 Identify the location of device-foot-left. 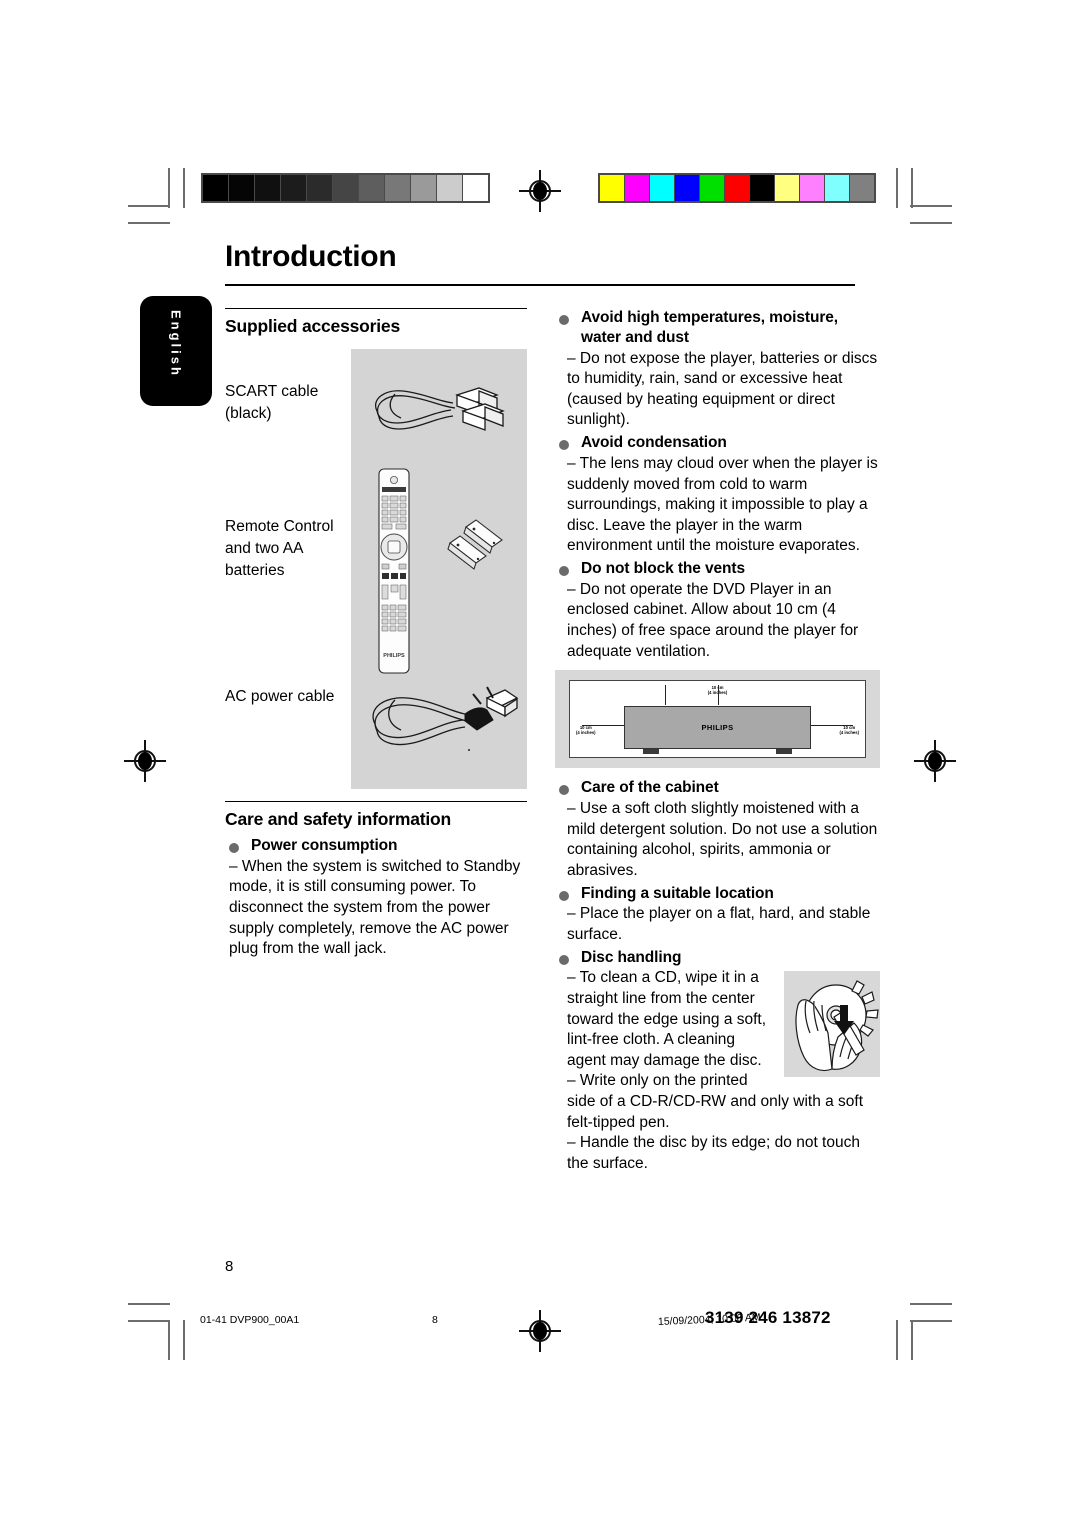
(651, 752).